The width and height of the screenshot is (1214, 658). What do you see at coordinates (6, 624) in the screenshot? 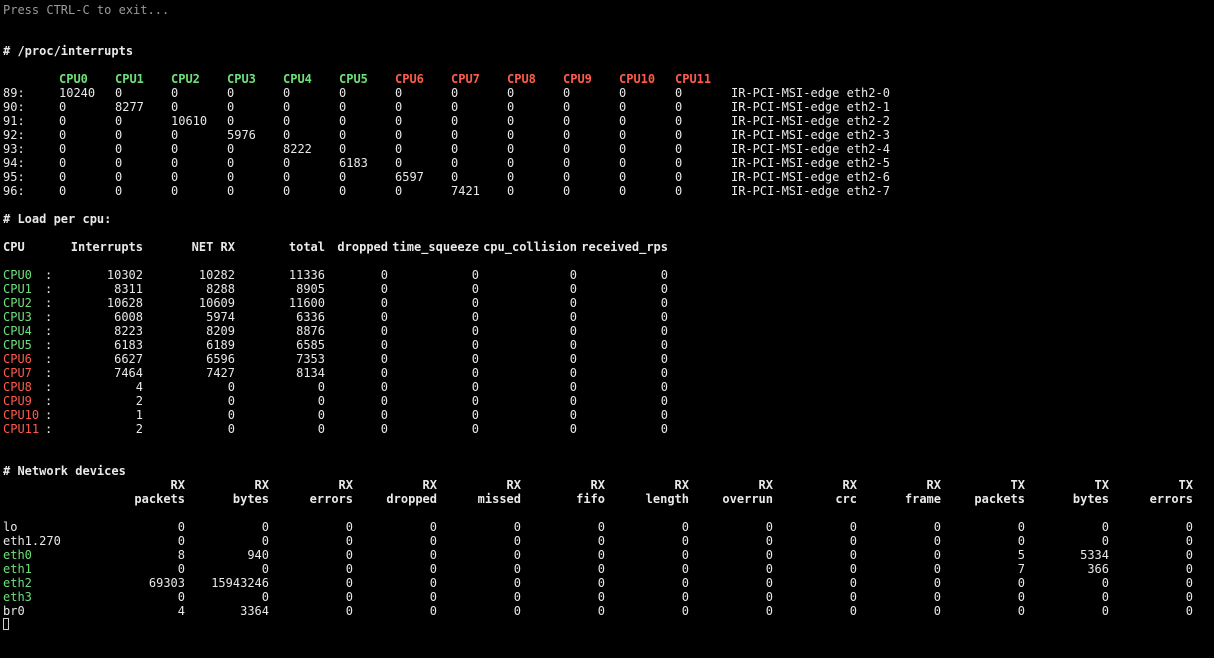
I see `cursor-icon` at bounding box center [6, 624].